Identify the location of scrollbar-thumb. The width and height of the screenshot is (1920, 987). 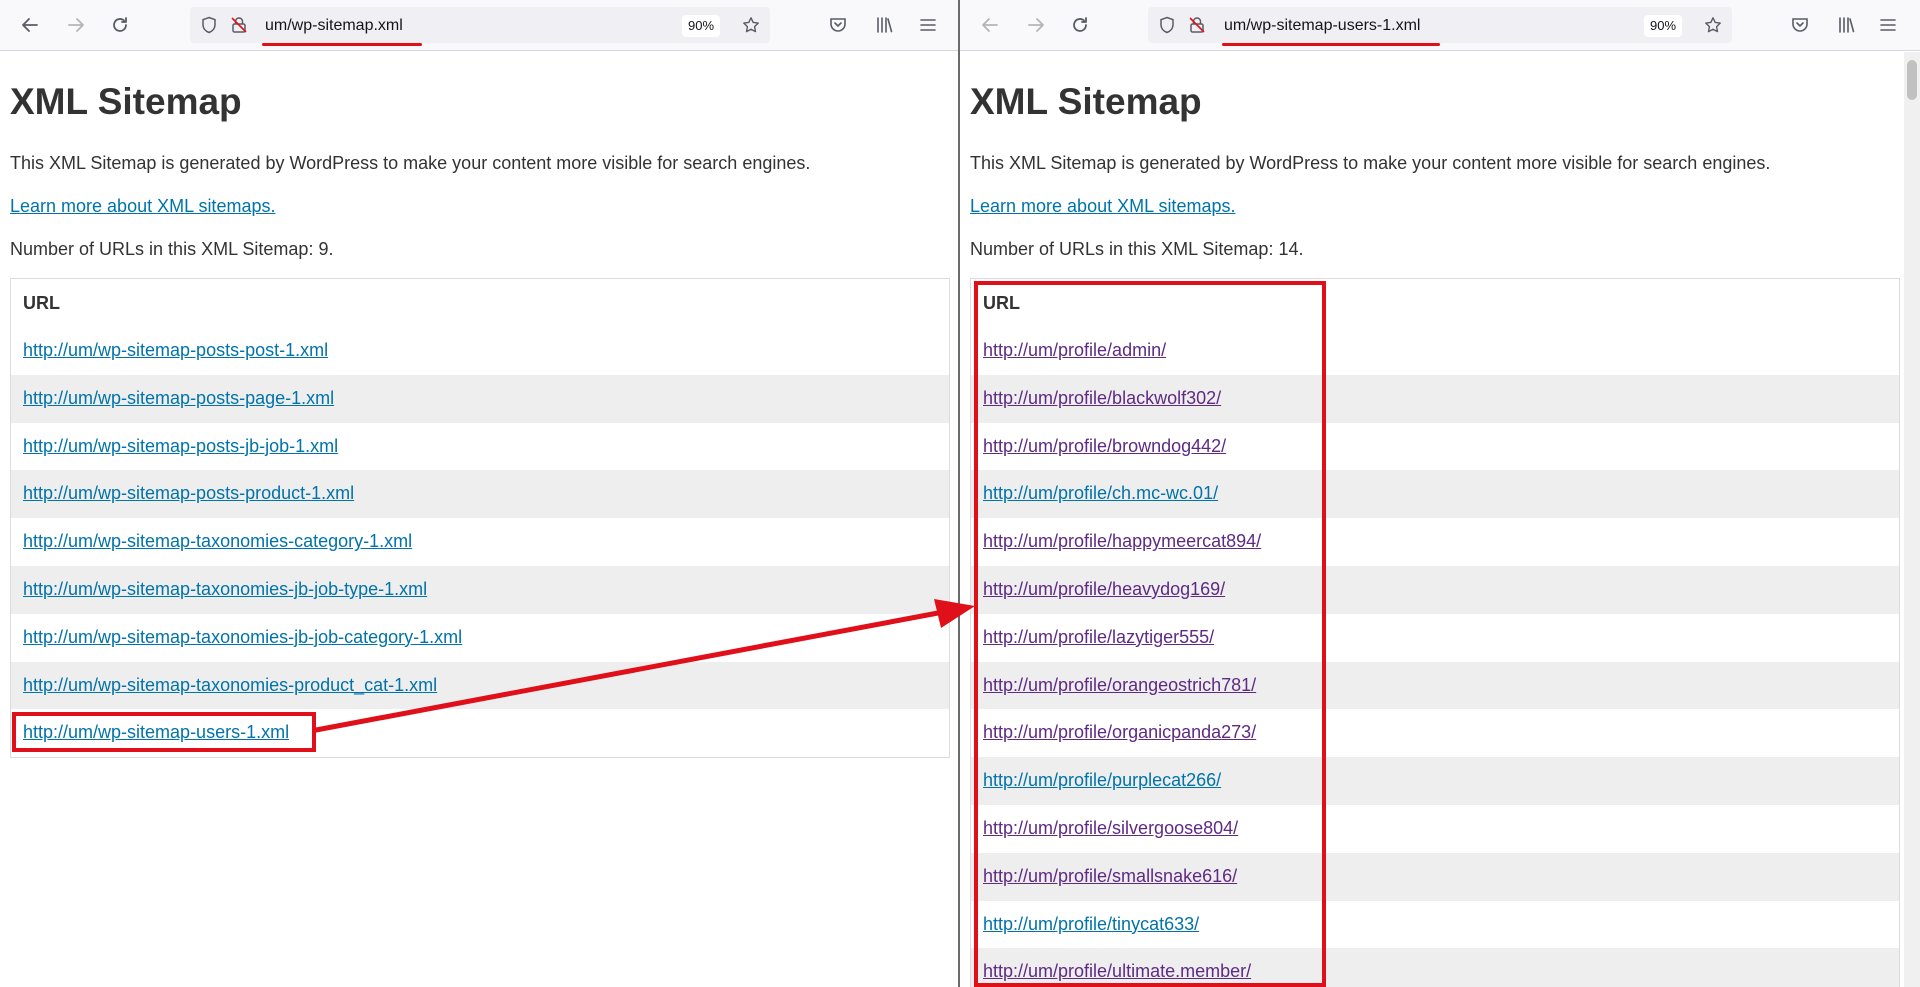
(1912, 80).